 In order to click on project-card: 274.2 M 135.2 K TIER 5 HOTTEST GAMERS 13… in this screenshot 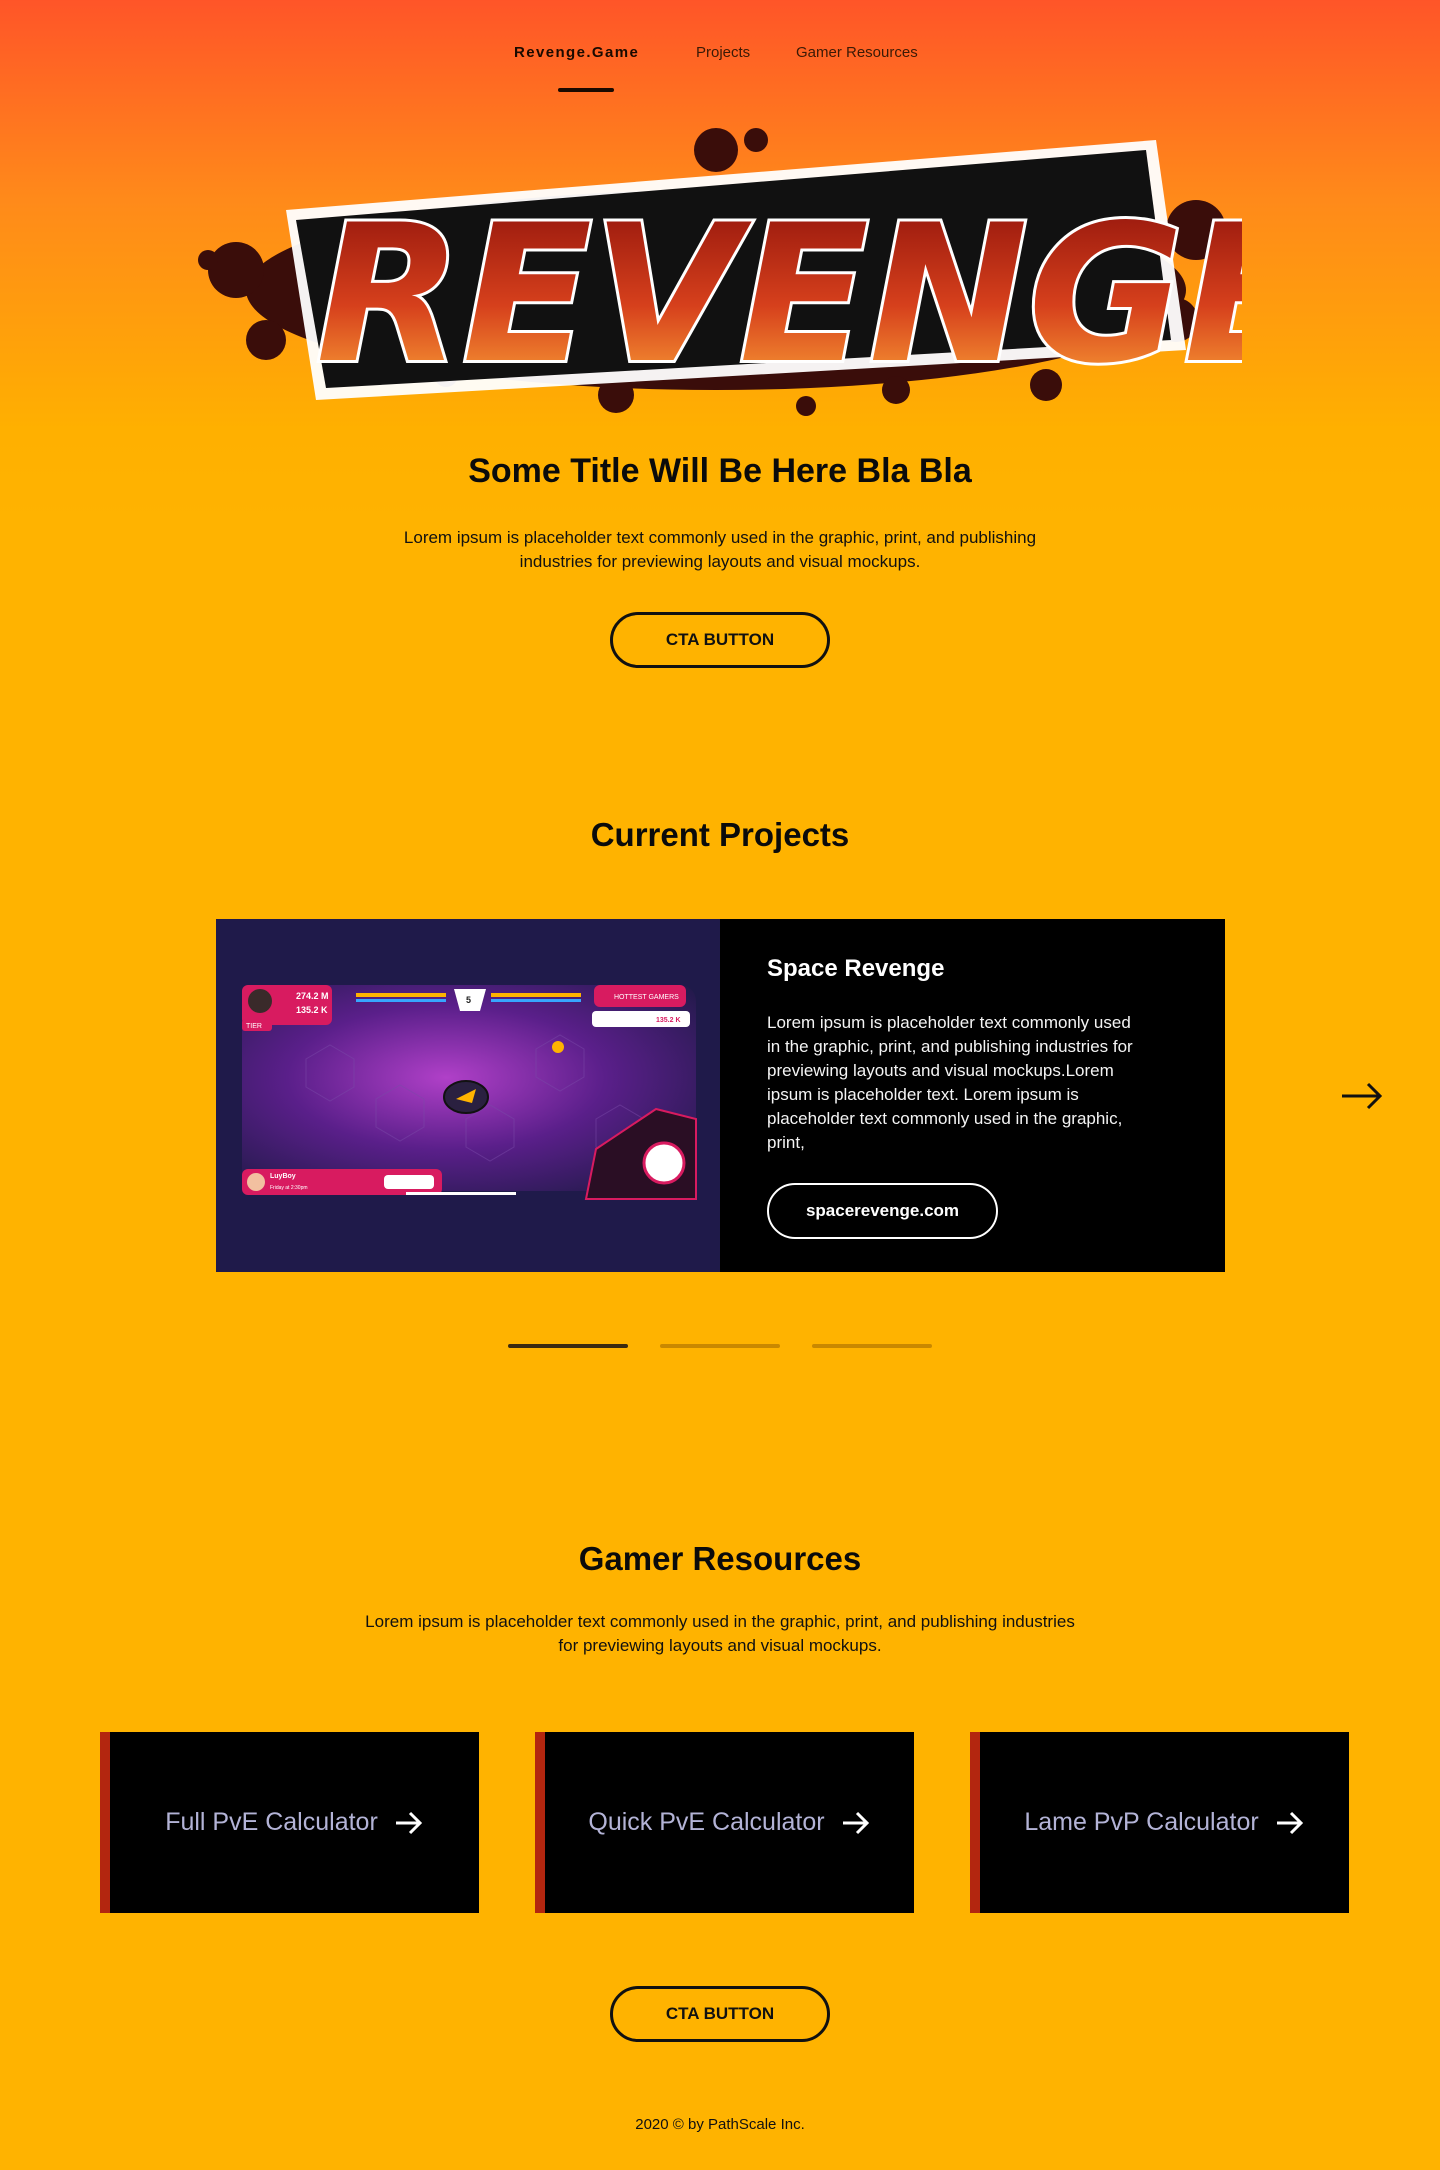, I will do `click(720, 1095)`.